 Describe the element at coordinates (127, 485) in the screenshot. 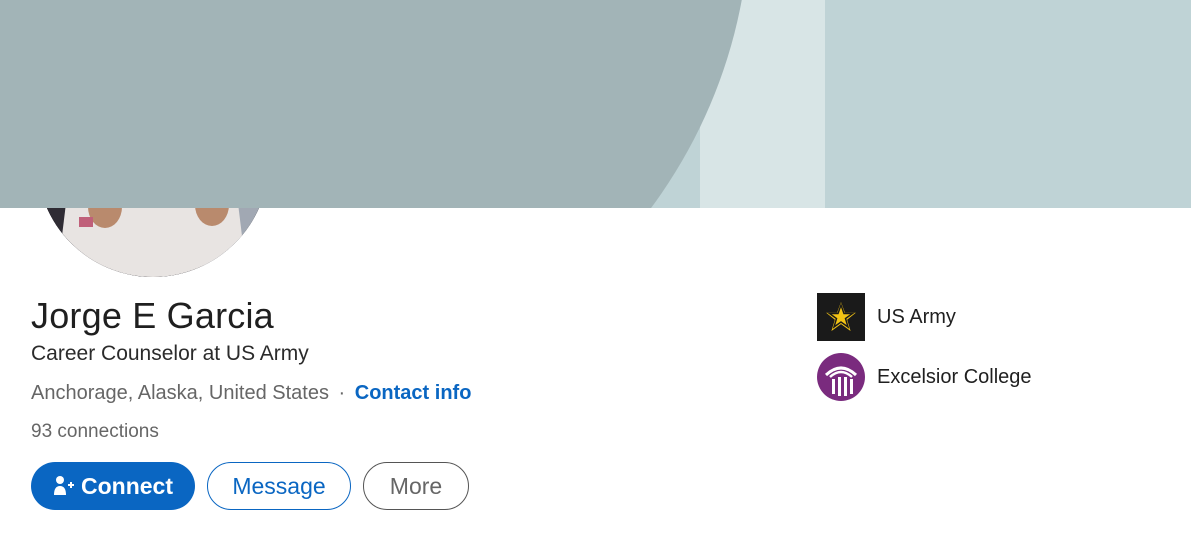

I see `connect-button-label: Connect` at that location.